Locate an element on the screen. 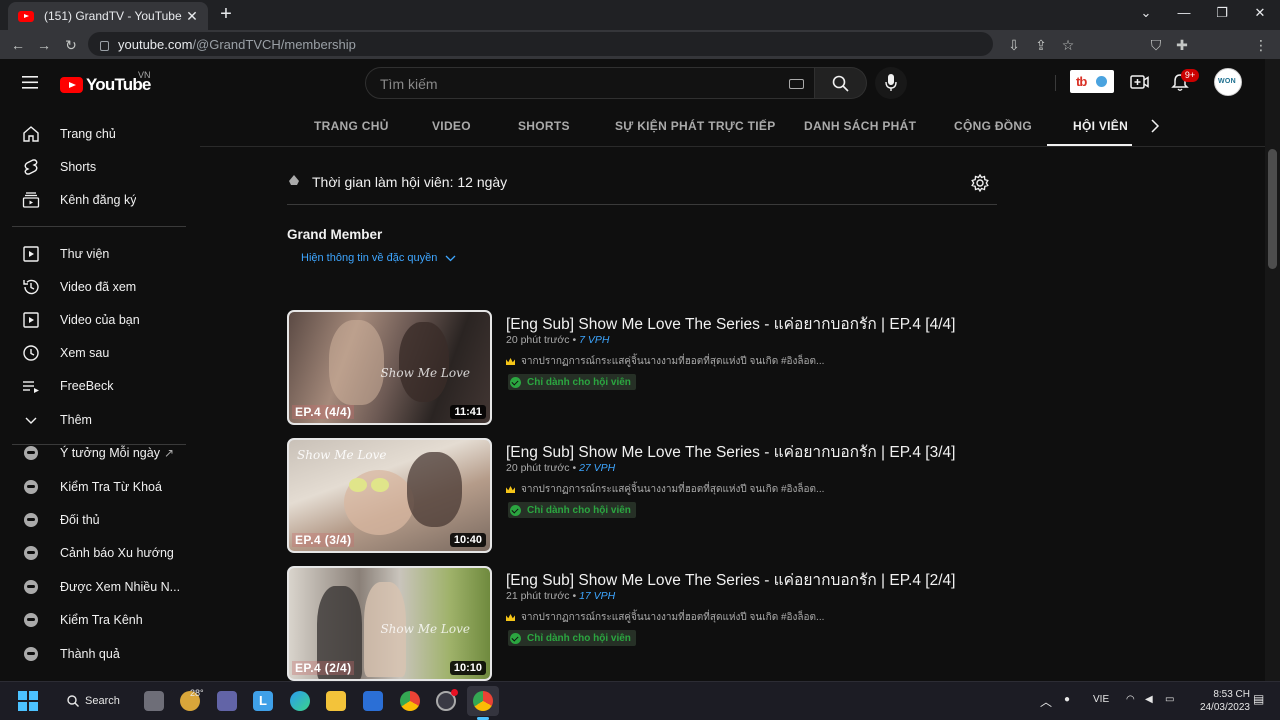 The height and width of the screenshot is (720, 1280). windows-start-icon is located at coordinates (28, 701).